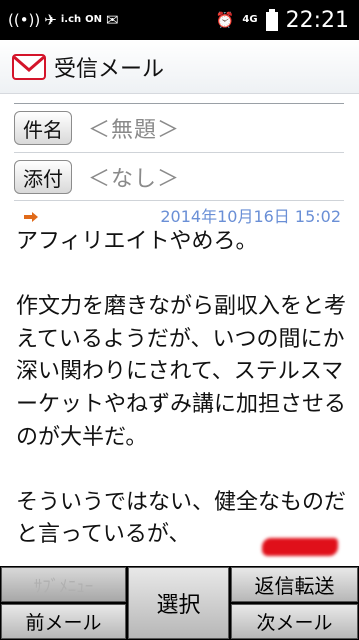 The height and width of the screenshot is (640, 359). Describe the element at coordinates (179, 152) in the screenshot. I see `subject-divider` at that location.